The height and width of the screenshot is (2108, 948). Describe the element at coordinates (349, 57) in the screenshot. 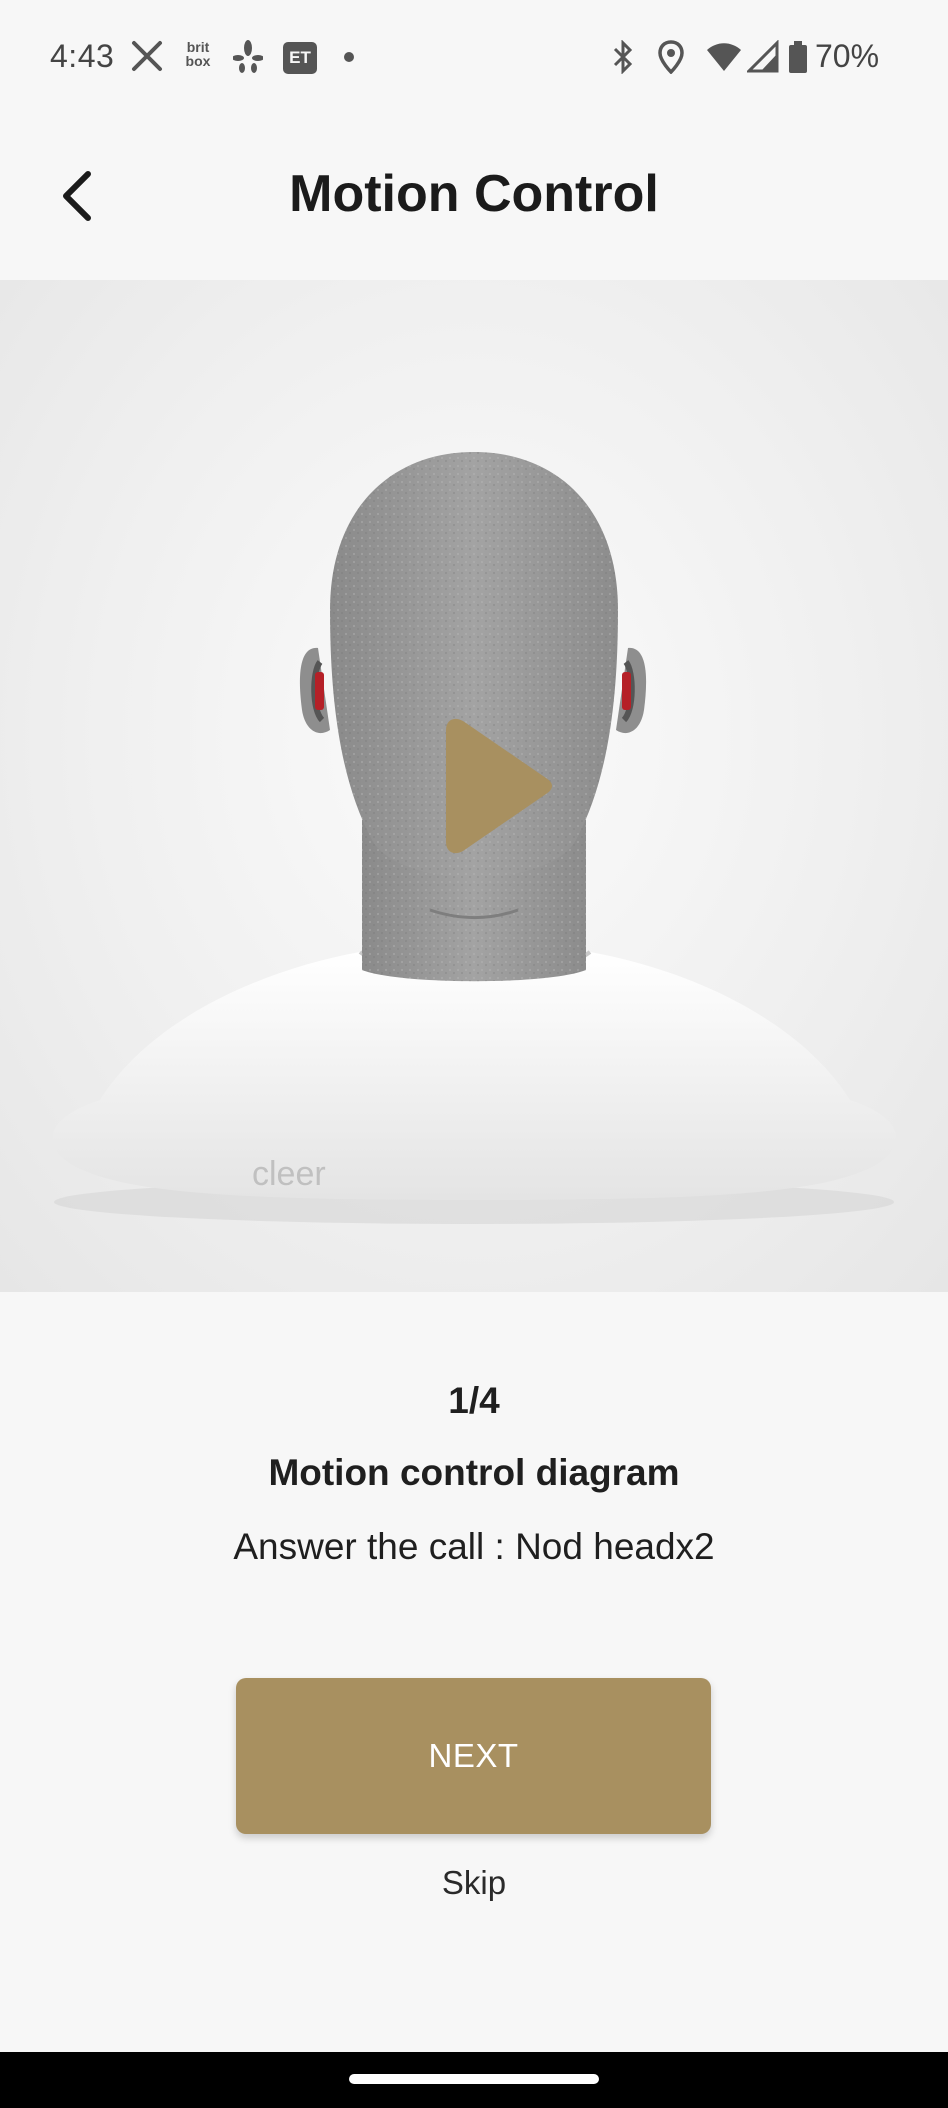

I see `notification-dot-icon` at that location.